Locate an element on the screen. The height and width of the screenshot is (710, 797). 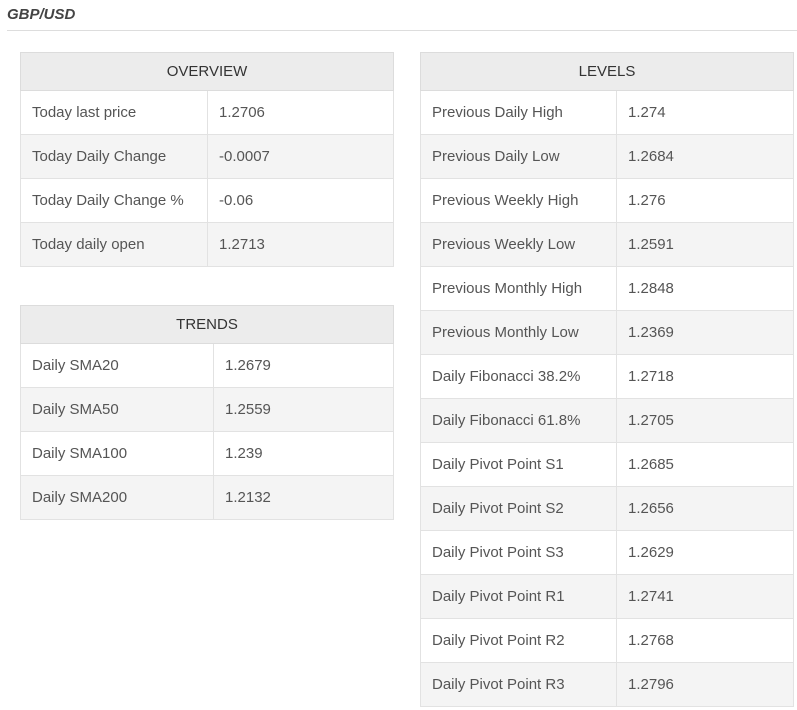
row-label: Daily SMA200 is located at coordinates (117, 497).